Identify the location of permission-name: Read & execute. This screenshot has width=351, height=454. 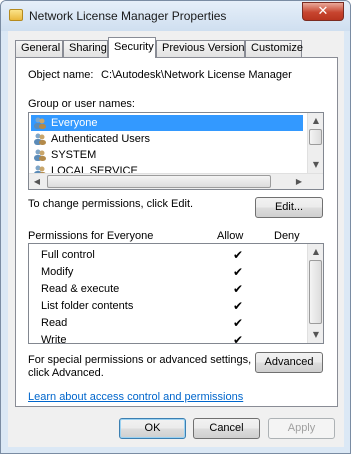
(80, 289).